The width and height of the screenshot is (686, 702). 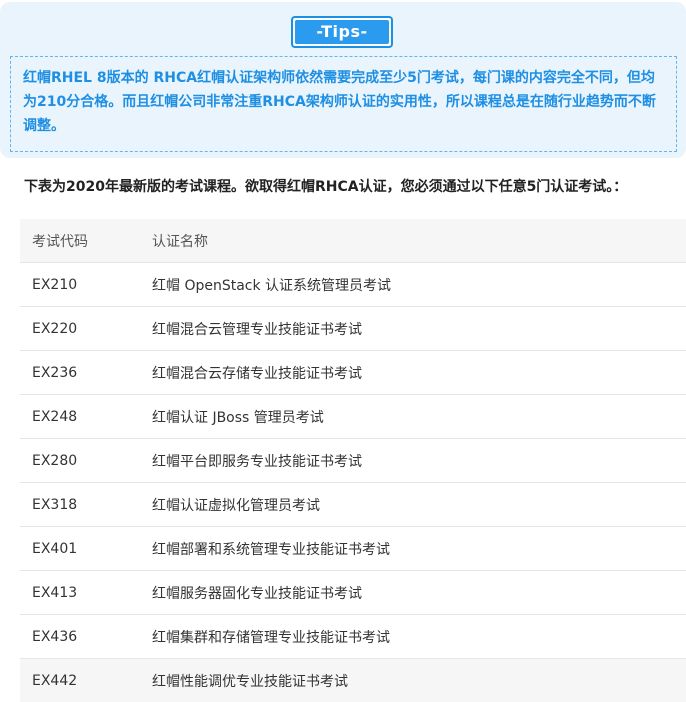 What do you see at coordinates (413, 329) in the screenshot?
I see `cert-name: 红帽混合云管理专业技能证书考试` at bounding box center [413, 329].